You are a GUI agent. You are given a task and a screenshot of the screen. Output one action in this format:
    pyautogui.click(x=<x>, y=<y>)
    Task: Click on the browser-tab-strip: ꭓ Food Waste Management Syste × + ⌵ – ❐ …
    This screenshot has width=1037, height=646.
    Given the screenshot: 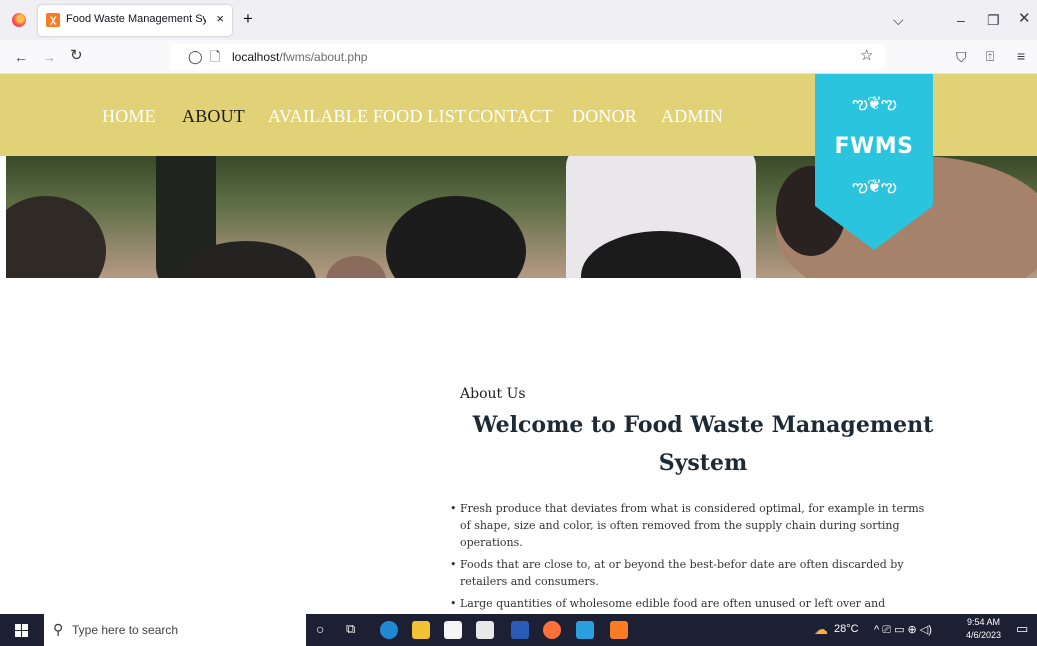 What is the action you would take?
    pyautogui.click(x=518, y=20)
    